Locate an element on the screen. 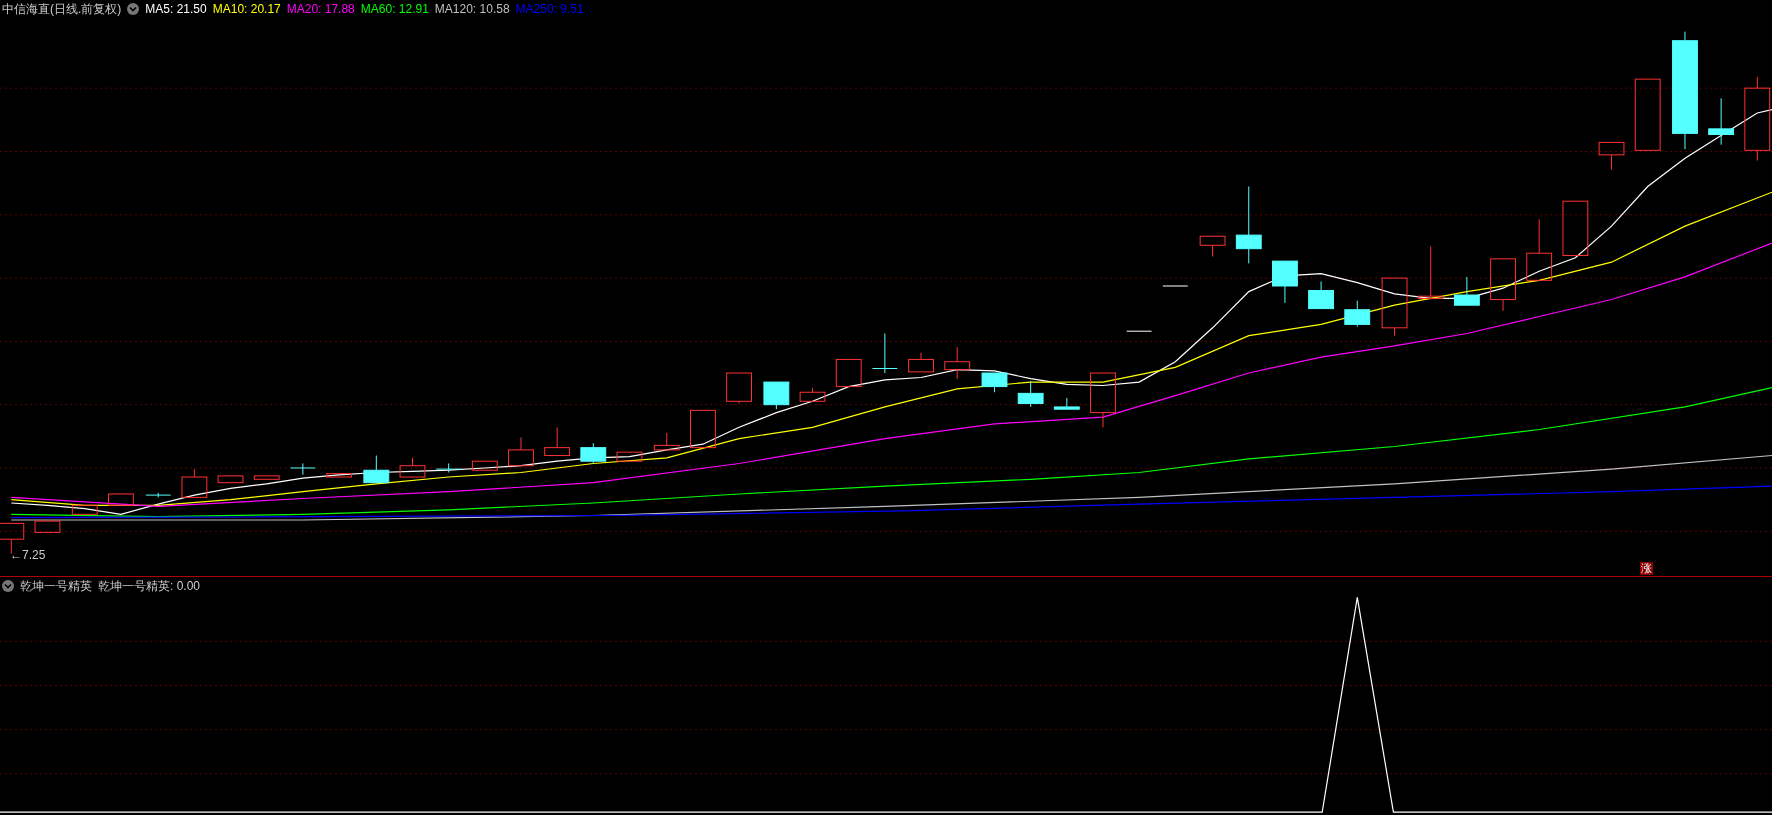  low-price-marker: ←7.25 is located at coordinates (28, 555).